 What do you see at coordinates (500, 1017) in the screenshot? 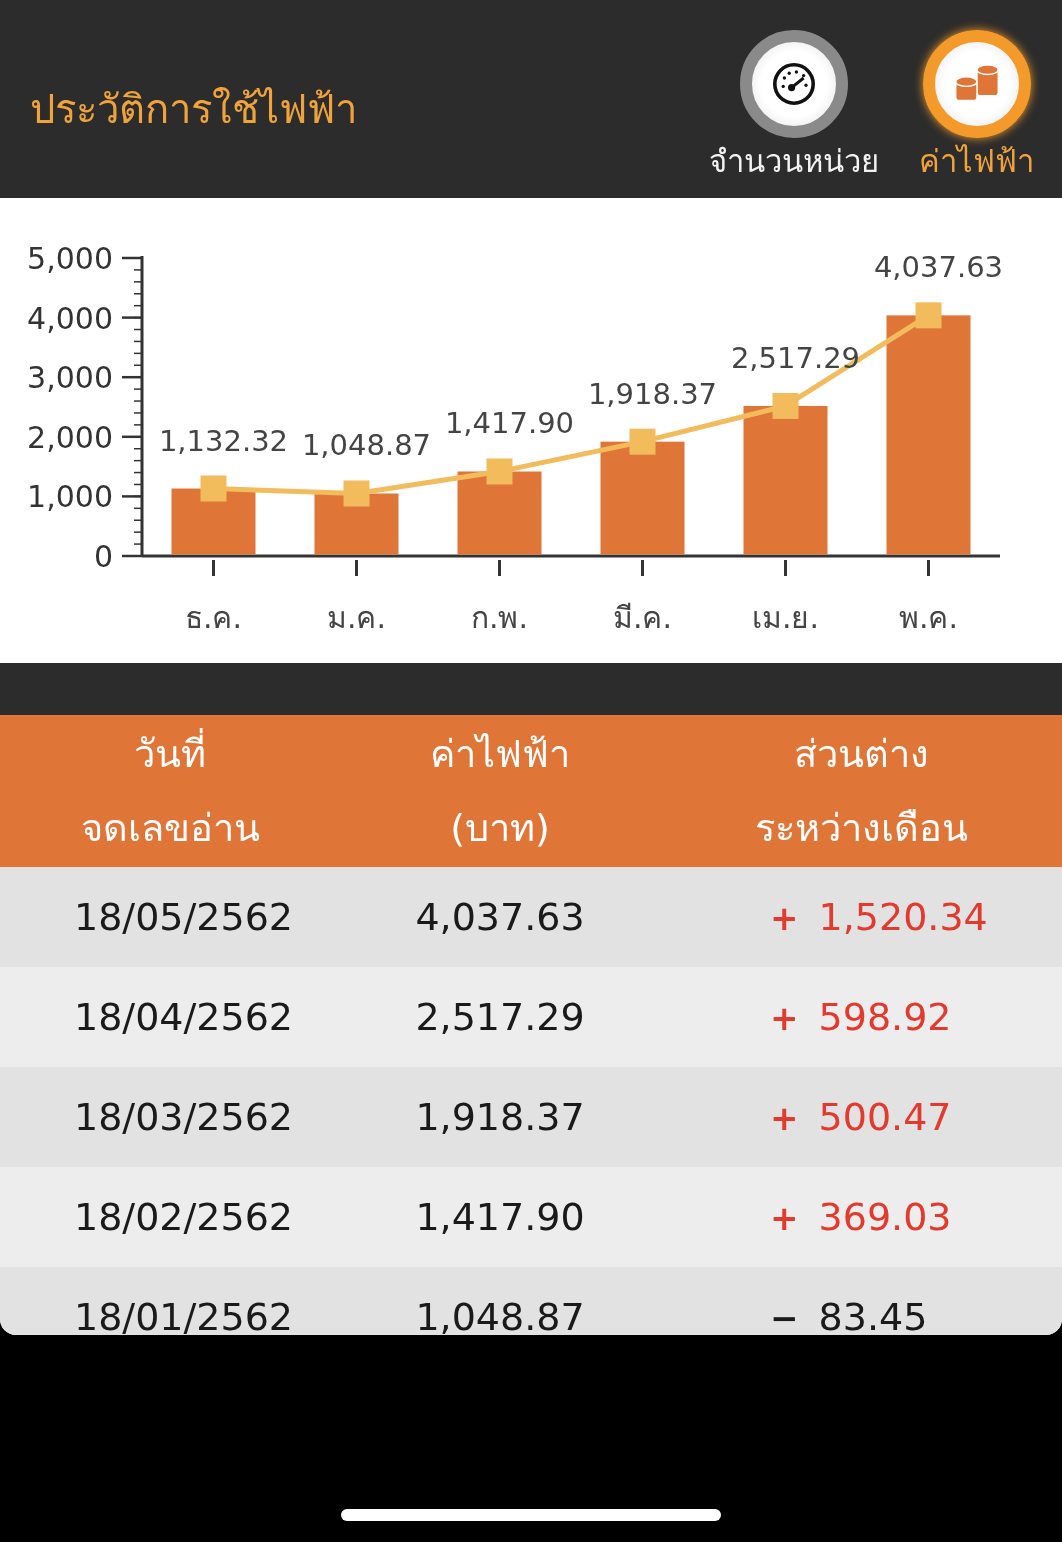
I see `amount-cell: 2,517.29` at bounding box center [500, 1017].